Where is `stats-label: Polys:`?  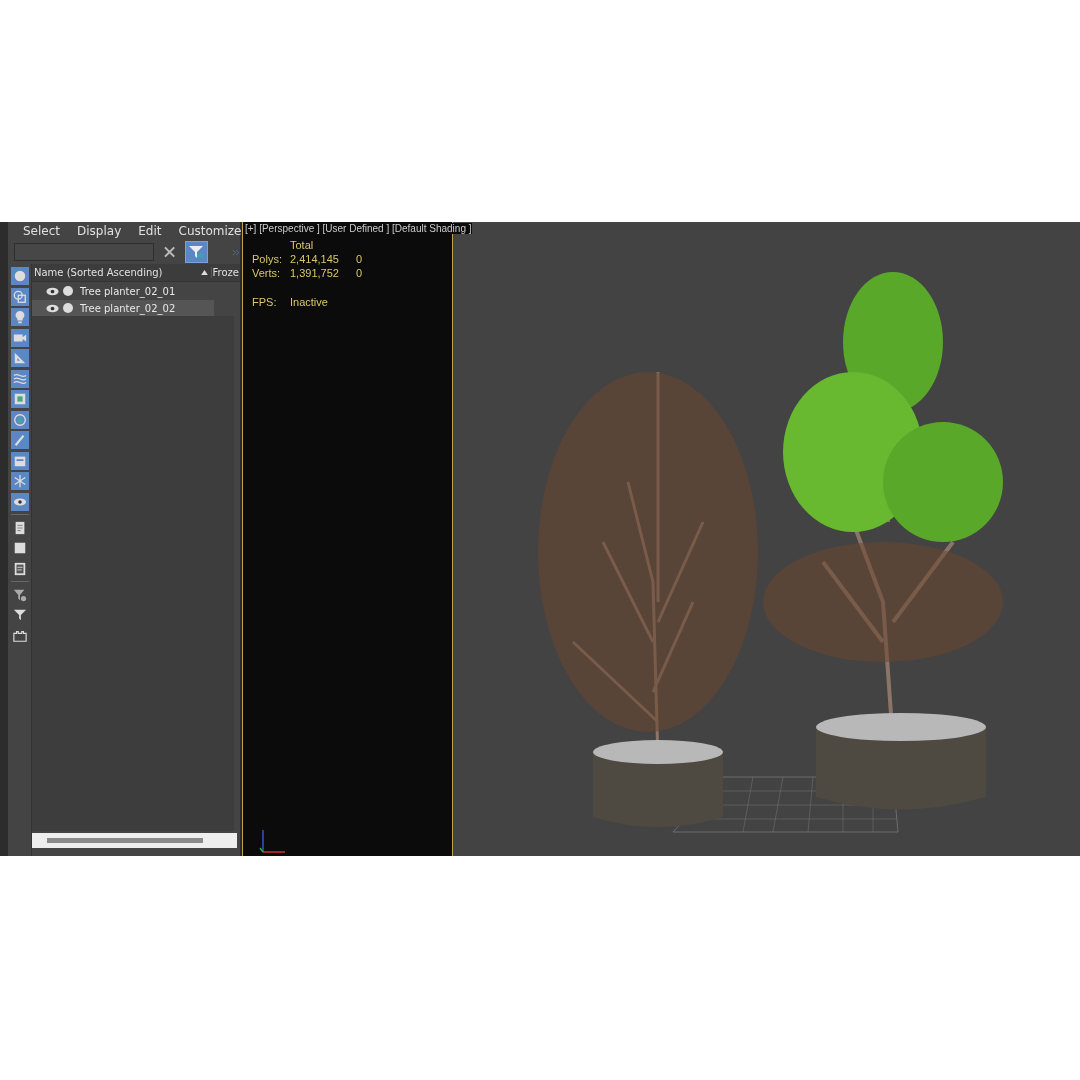 stats-label: Polys: is located at coordinates (267, 259).